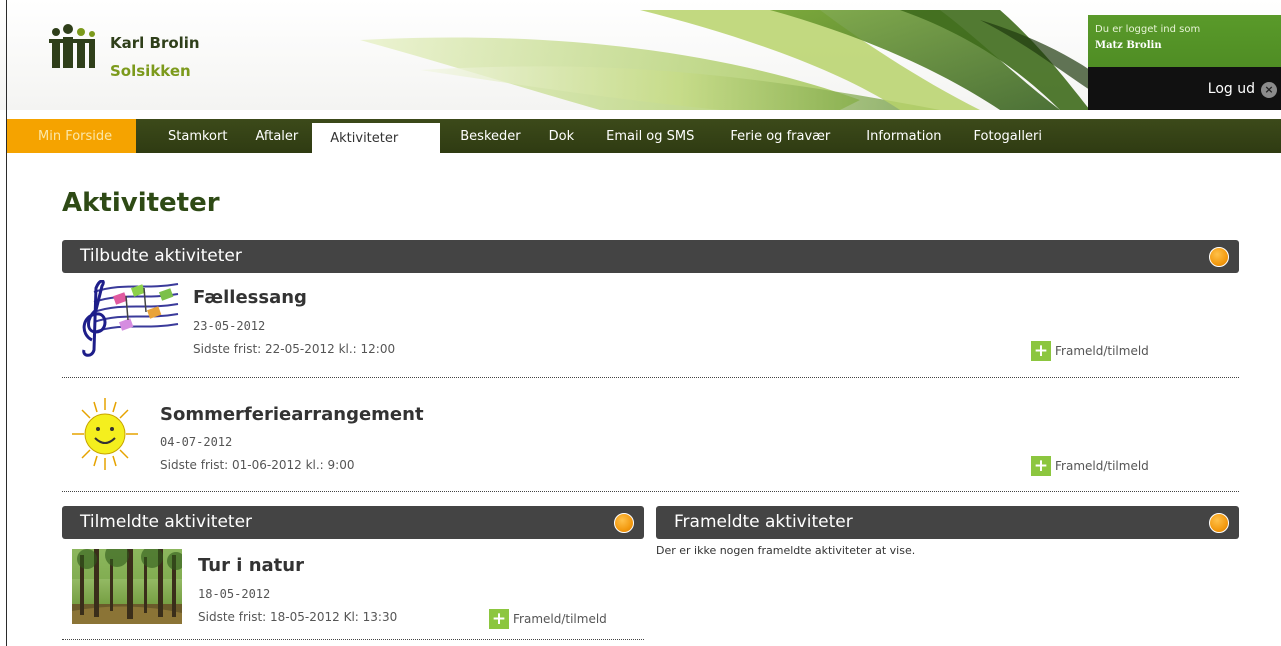 The width and height of the screenshot is (1281, 646). I want to click on section-title: Tilbudte aktiviteter, so click(161, 256).